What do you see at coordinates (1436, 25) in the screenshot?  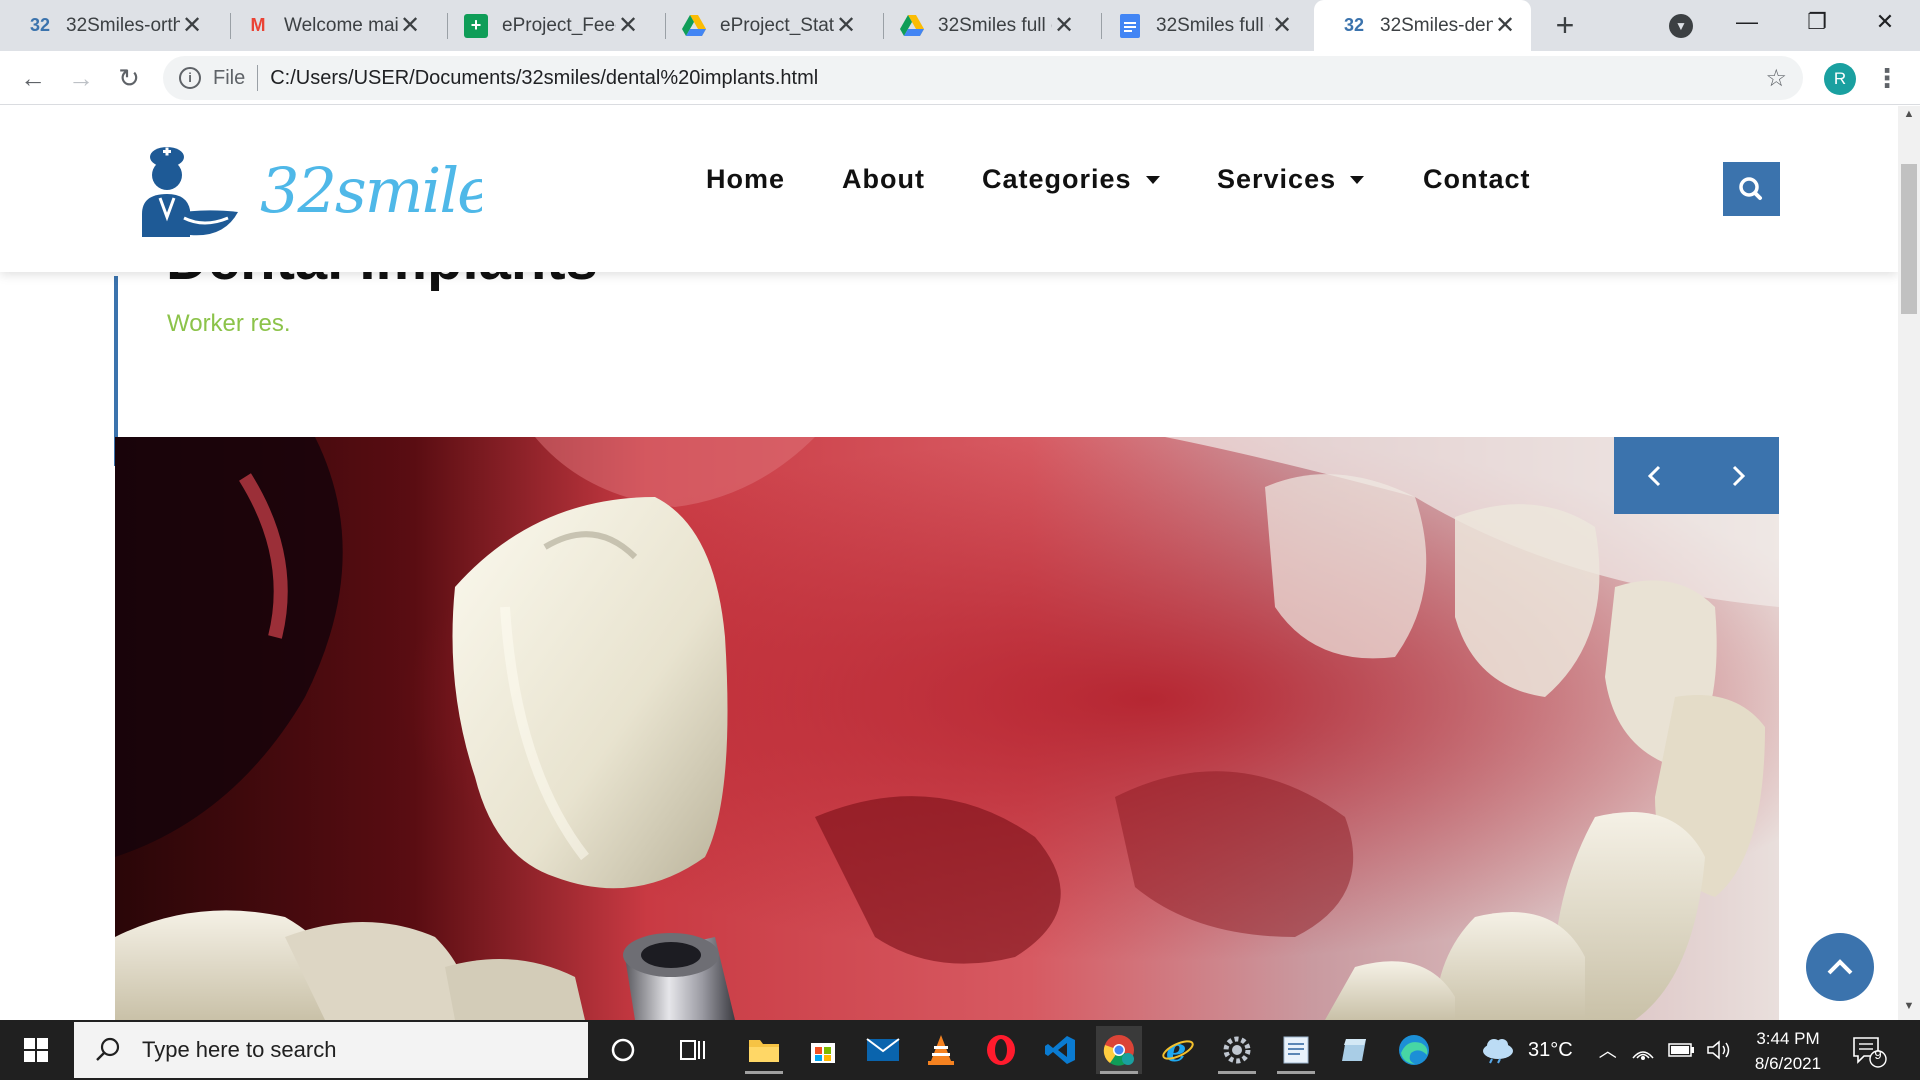 I see `tab-title: 32Smiles-dental implants` at bounding box center [1436, 25].